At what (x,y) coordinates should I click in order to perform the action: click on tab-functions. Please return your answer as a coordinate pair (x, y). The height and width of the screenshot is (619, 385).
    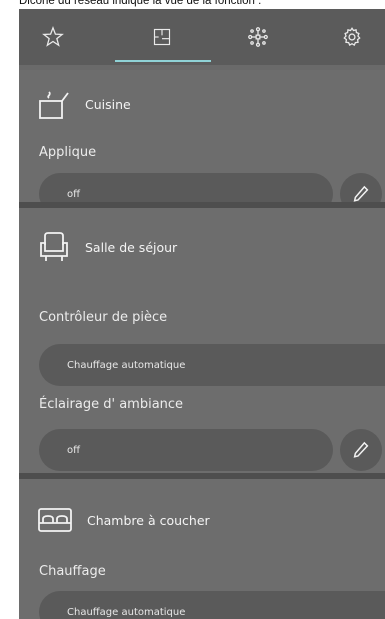
    Looking at the image, I should click on (258, 37).